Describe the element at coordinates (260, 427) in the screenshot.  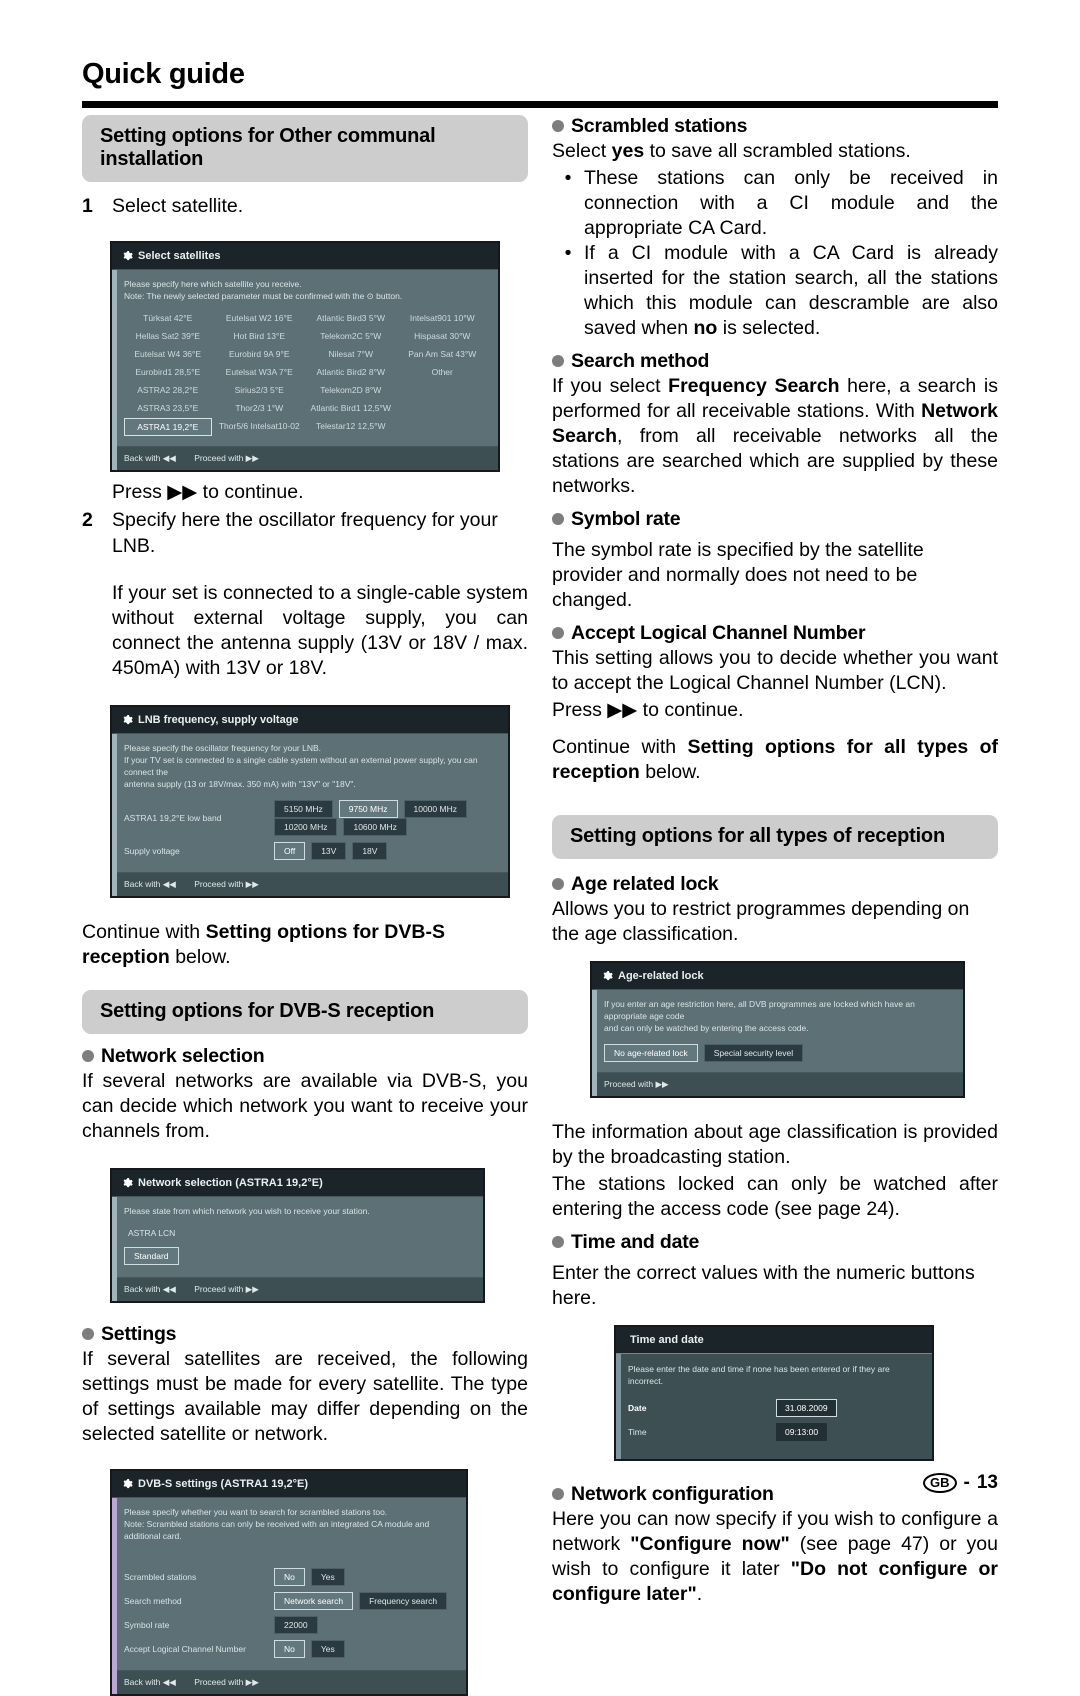
I see `satellite-option: Thor5/6 Intelsat10-02` at that location.